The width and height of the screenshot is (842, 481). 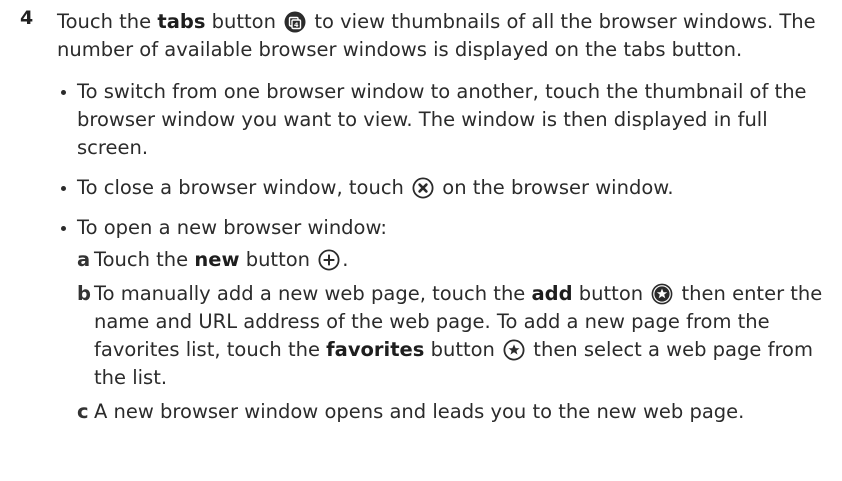 I want to click on bullet-open-text: To open a new browser window:, so click(x=232, y=227).